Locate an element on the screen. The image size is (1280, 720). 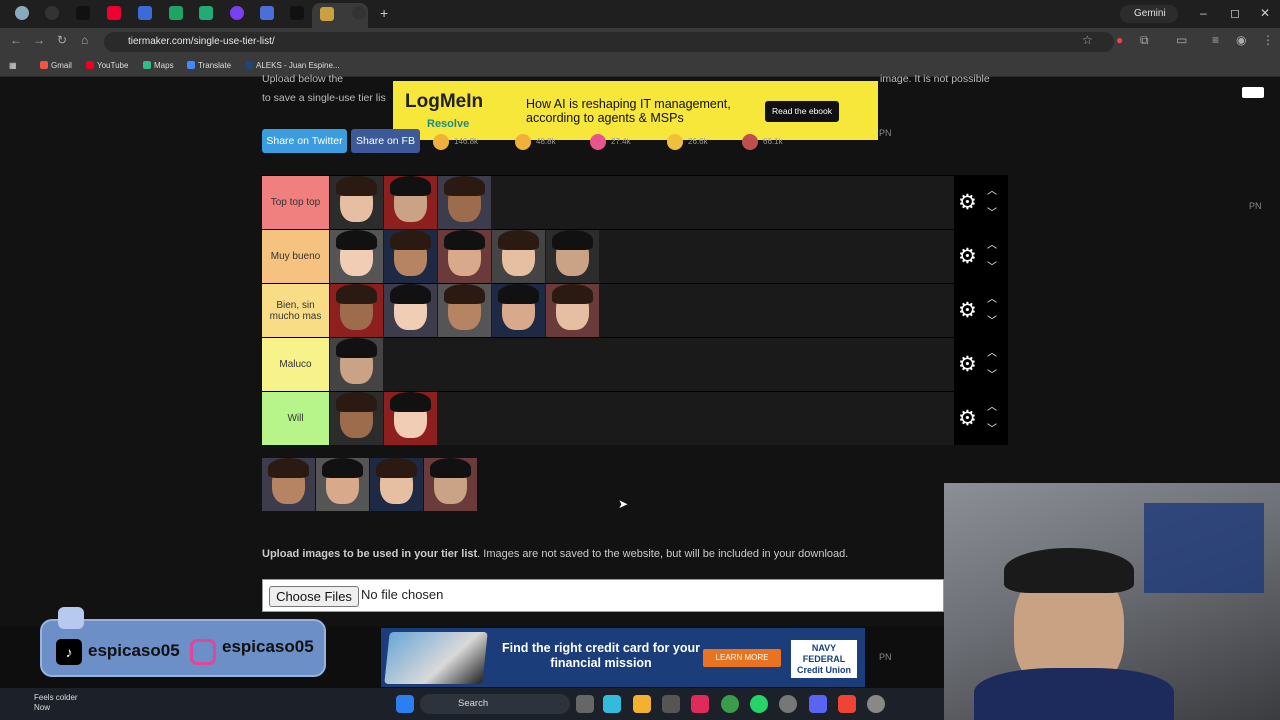
bookmark-star-icon: ☆ is located at coordinates (1087, 40).